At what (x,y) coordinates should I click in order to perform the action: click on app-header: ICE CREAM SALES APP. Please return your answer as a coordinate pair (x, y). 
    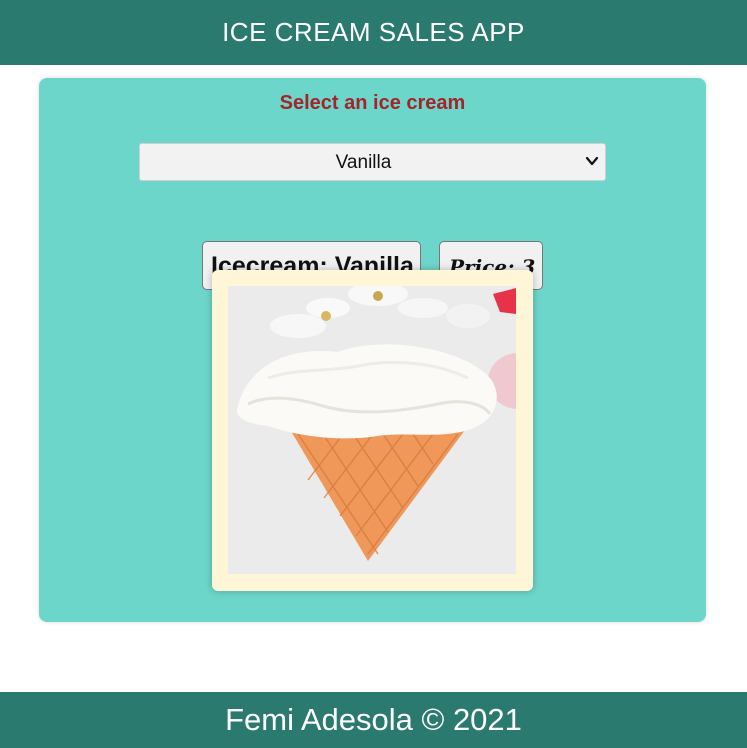
    Looking at the image, I should click on (373, 32).